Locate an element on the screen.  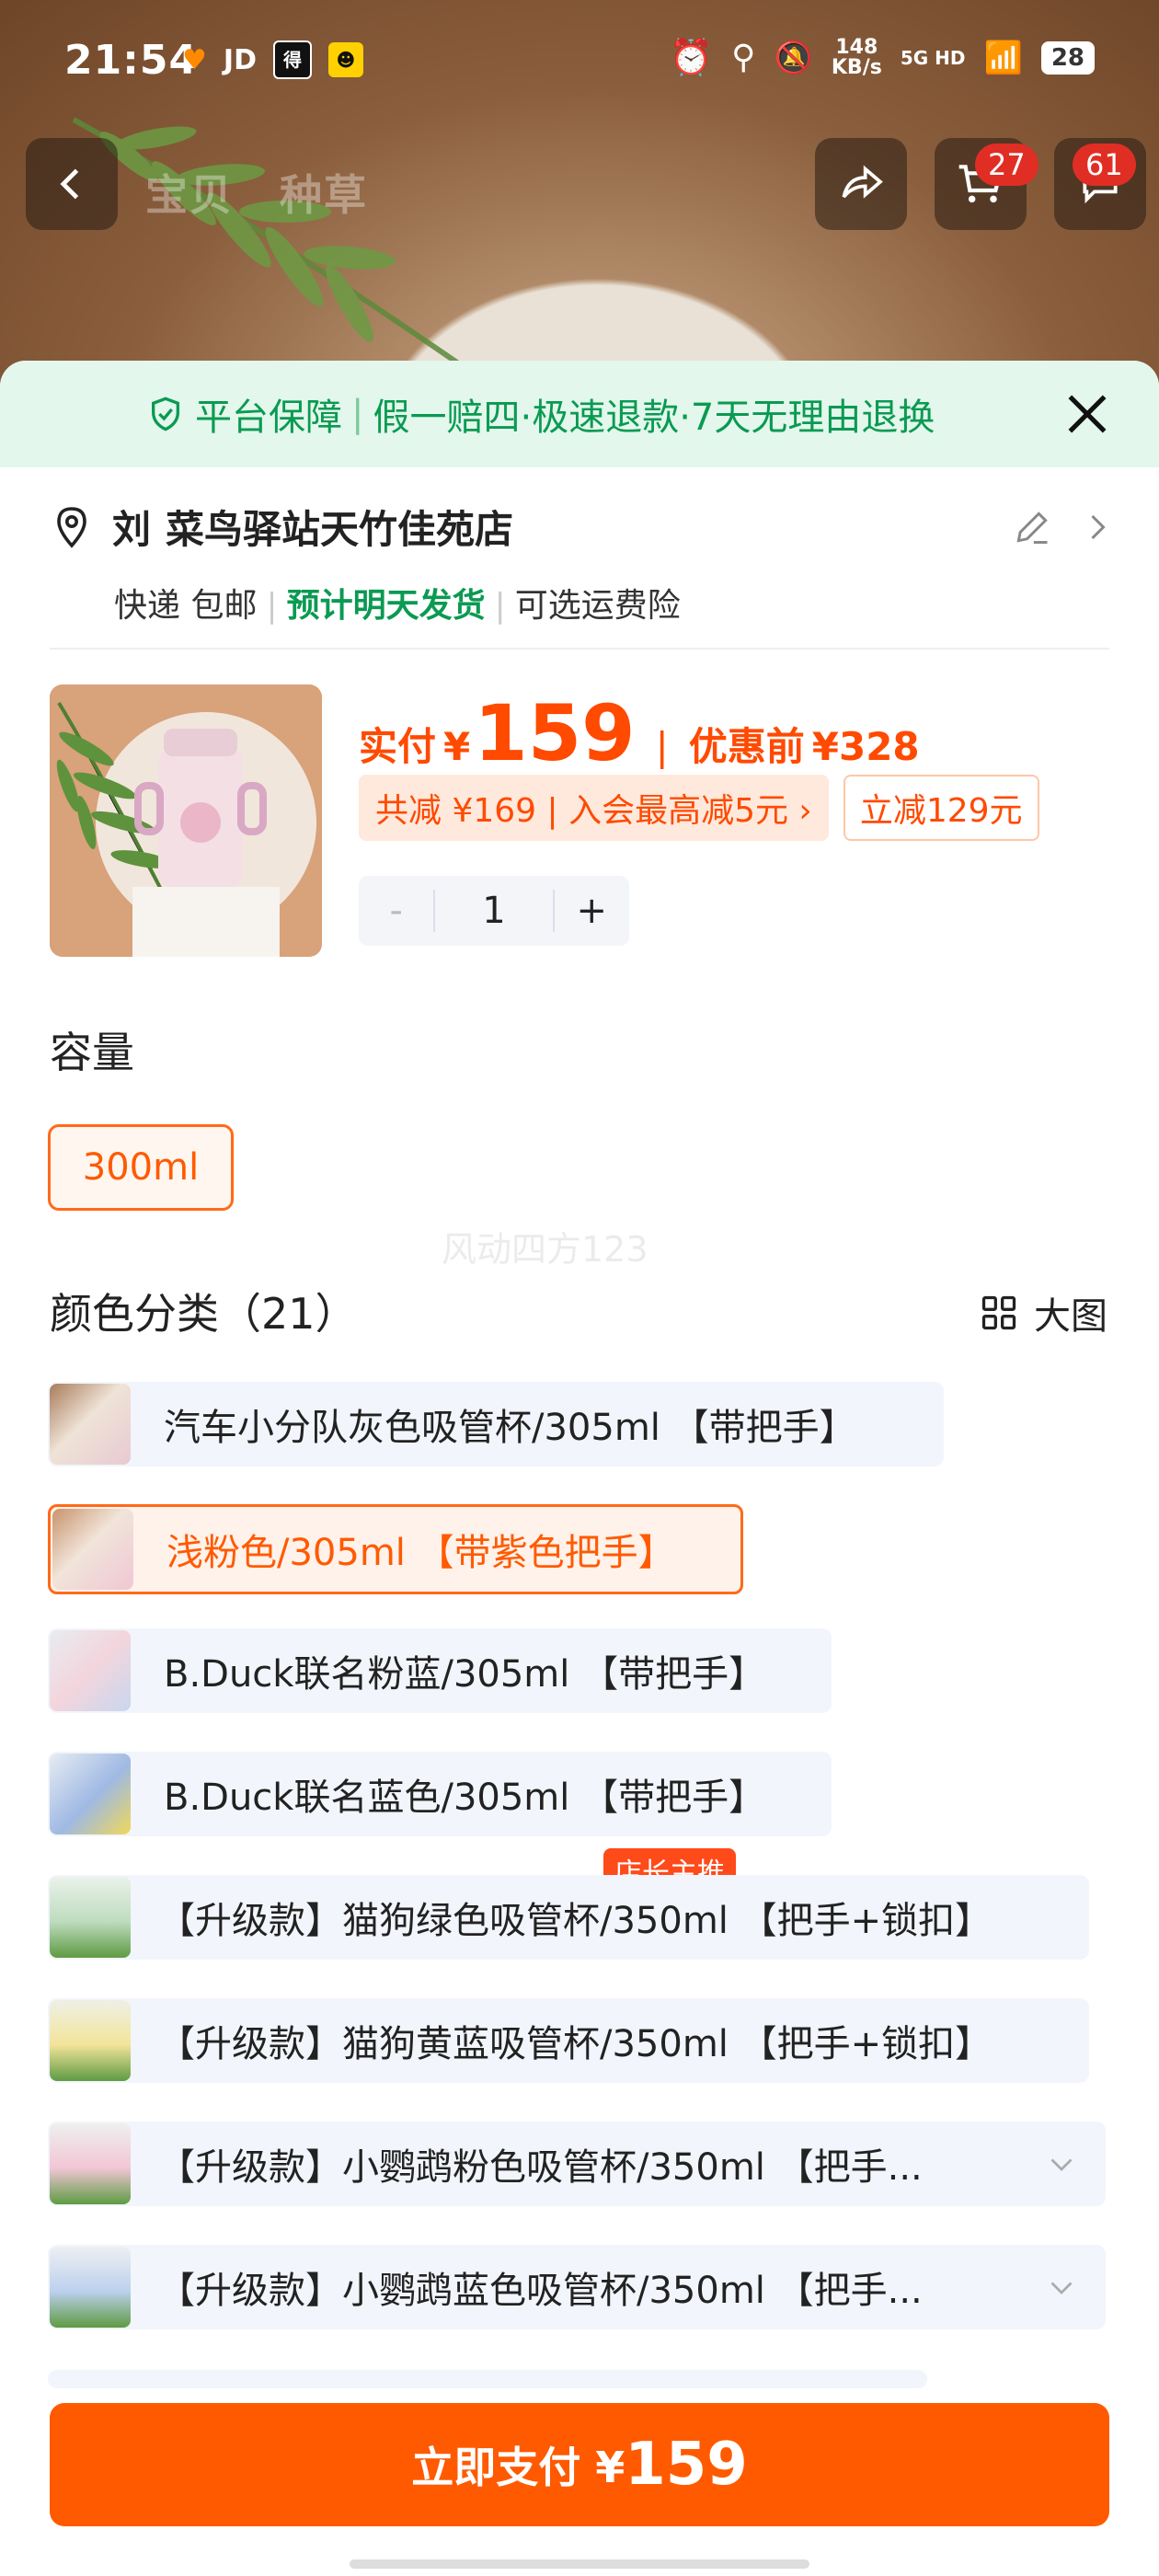
recipient-name: 刘 is located at coordinates (132, 529).